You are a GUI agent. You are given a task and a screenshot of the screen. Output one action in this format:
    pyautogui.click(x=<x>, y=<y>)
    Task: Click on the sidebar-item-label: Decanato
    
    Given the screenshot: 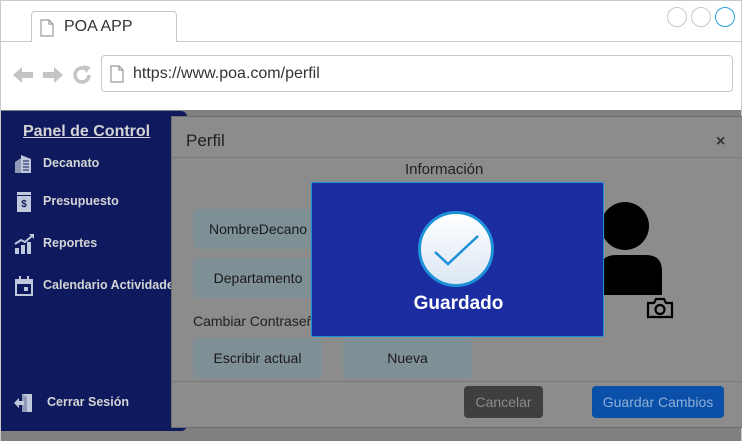 What is the action you would take?
    pyautogui.click(x=71, y=163)
    